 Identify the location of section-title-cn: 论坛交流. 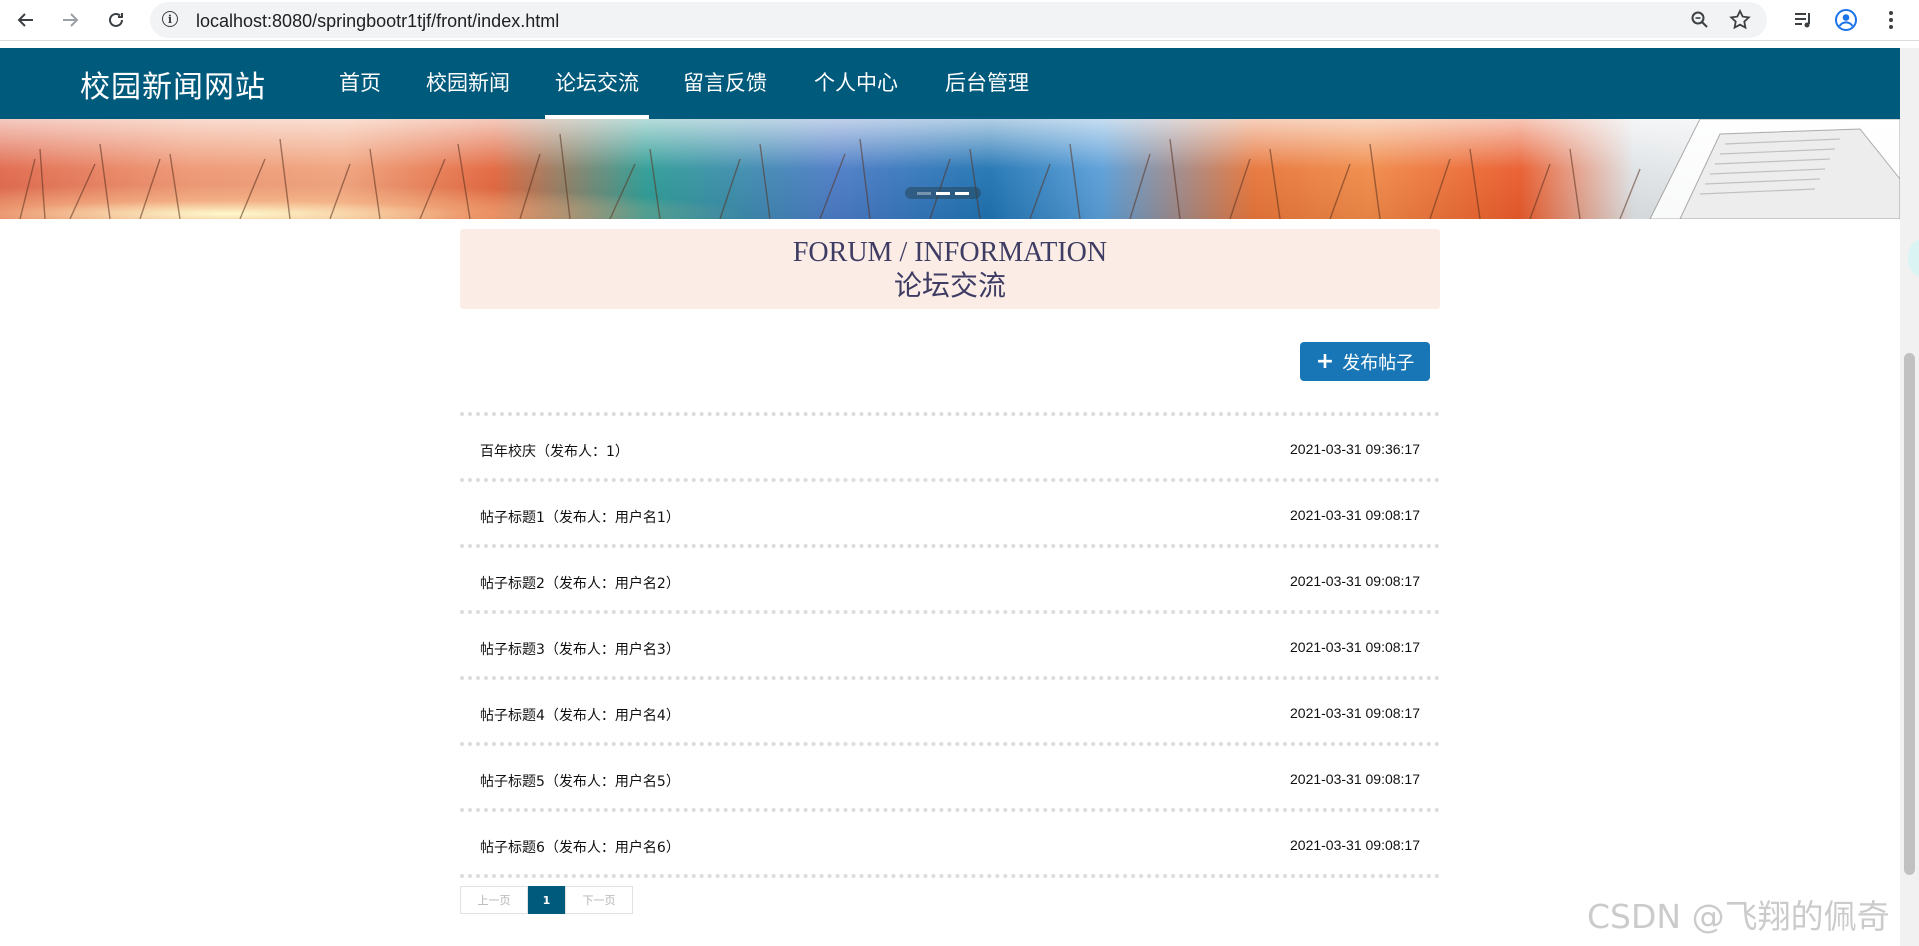
(949, 285).